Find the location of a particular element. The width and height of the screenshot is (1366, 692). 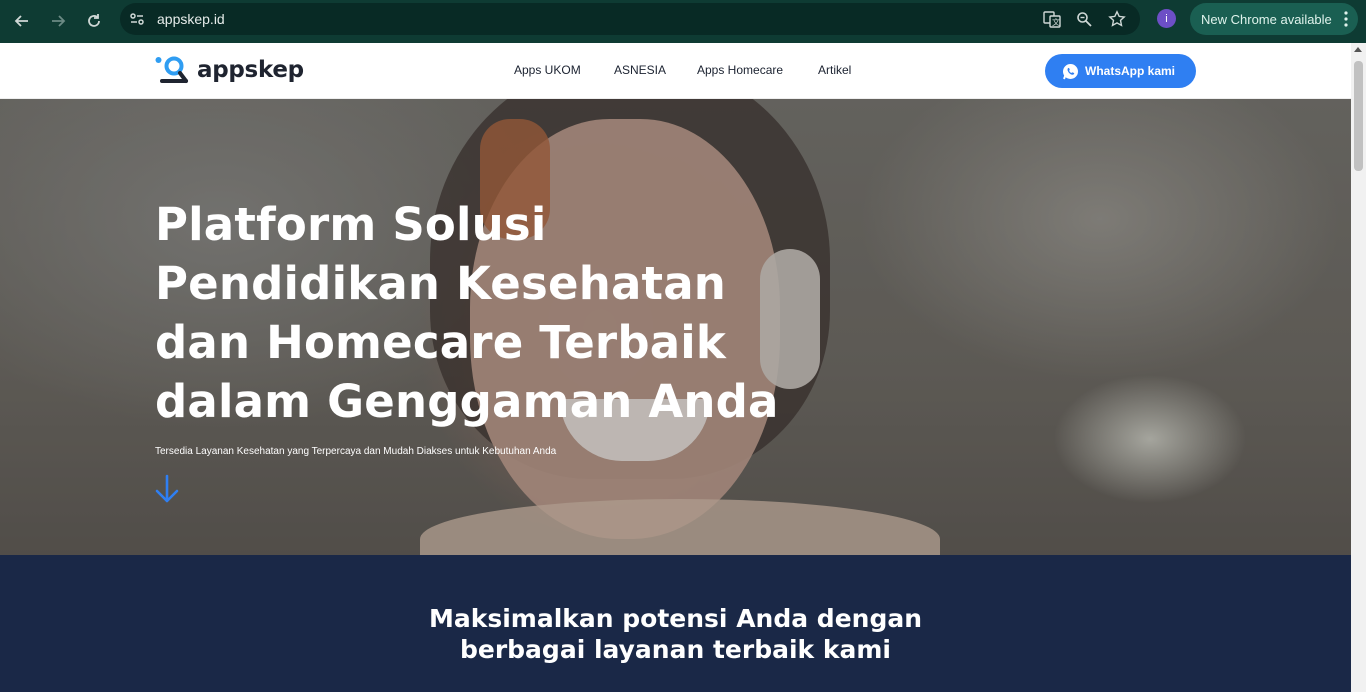

scroll-thumb is located at coordinates (1358, 116).